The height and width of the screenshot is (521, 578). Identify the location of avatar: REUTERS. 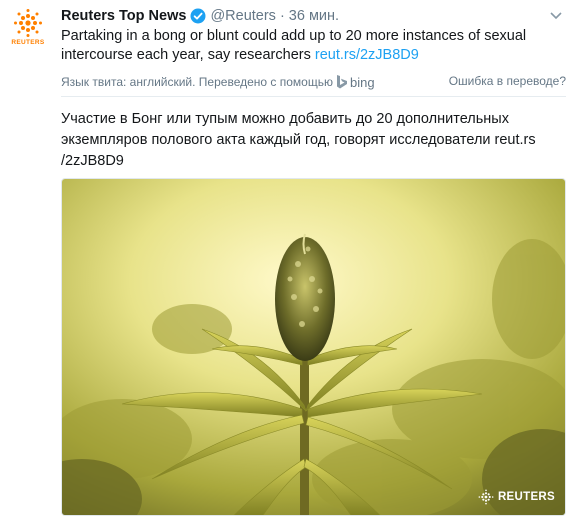
(28, 28).